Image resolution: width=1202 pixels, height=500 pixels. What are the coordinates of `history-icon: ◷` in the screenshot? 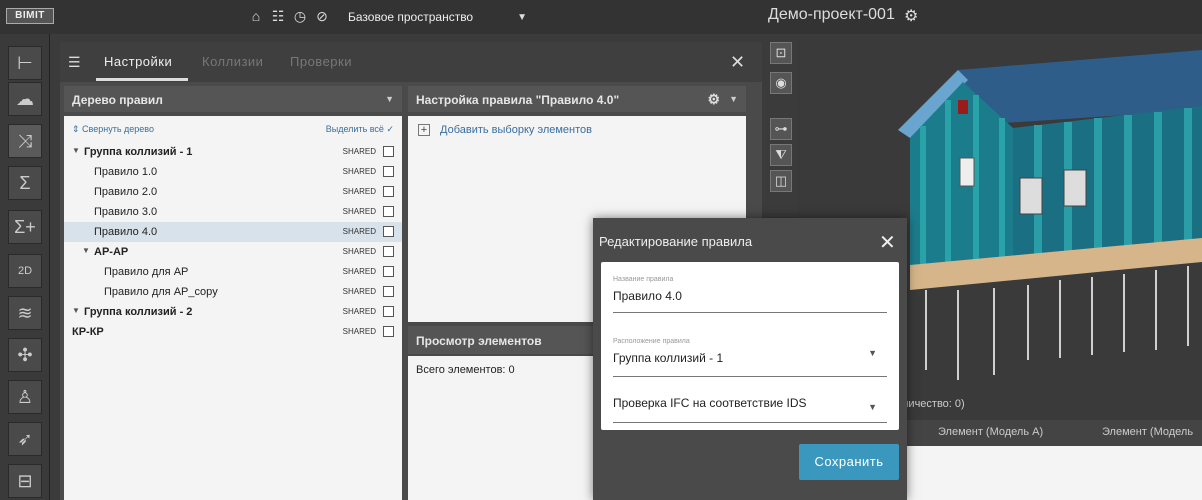 It's located at (300, 16).